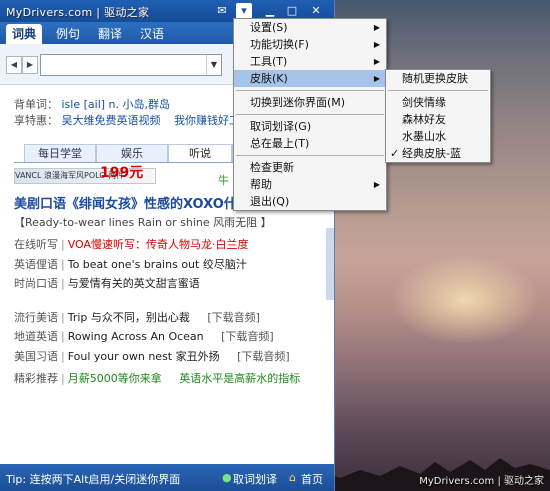  What do you see at coordinates (36, 317) in the screenshot?
I see `row-label: 流行美语` at bounding box center [36, 317].